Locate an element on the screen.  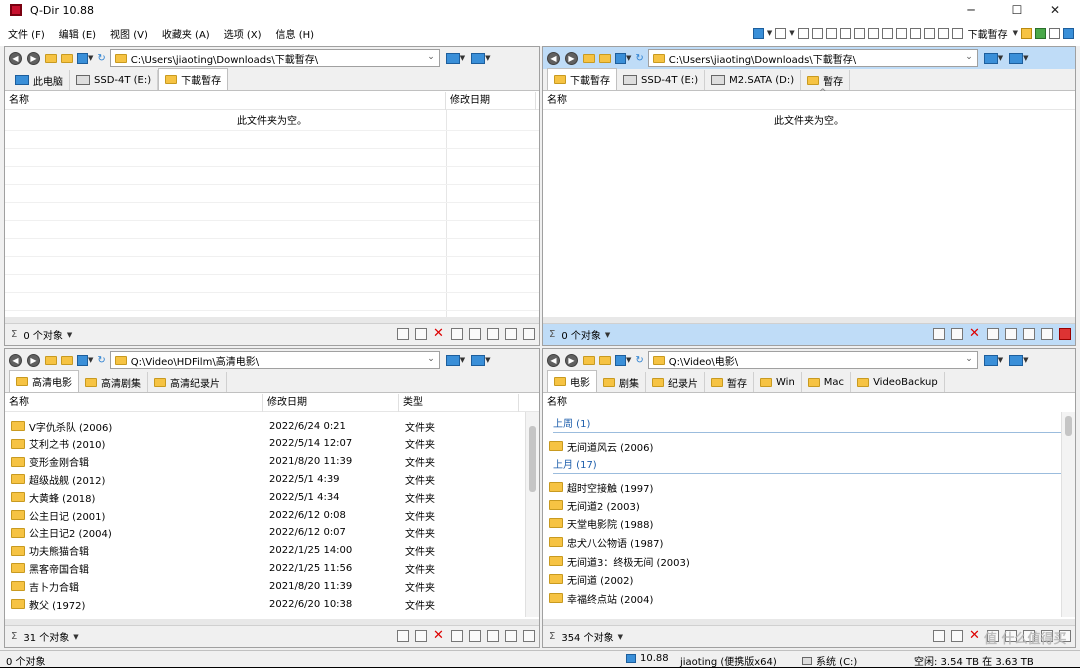
table-row: 变形金刚合辑 2021/8/20 11:39 文件夹 is located at coordinates (272, 462).